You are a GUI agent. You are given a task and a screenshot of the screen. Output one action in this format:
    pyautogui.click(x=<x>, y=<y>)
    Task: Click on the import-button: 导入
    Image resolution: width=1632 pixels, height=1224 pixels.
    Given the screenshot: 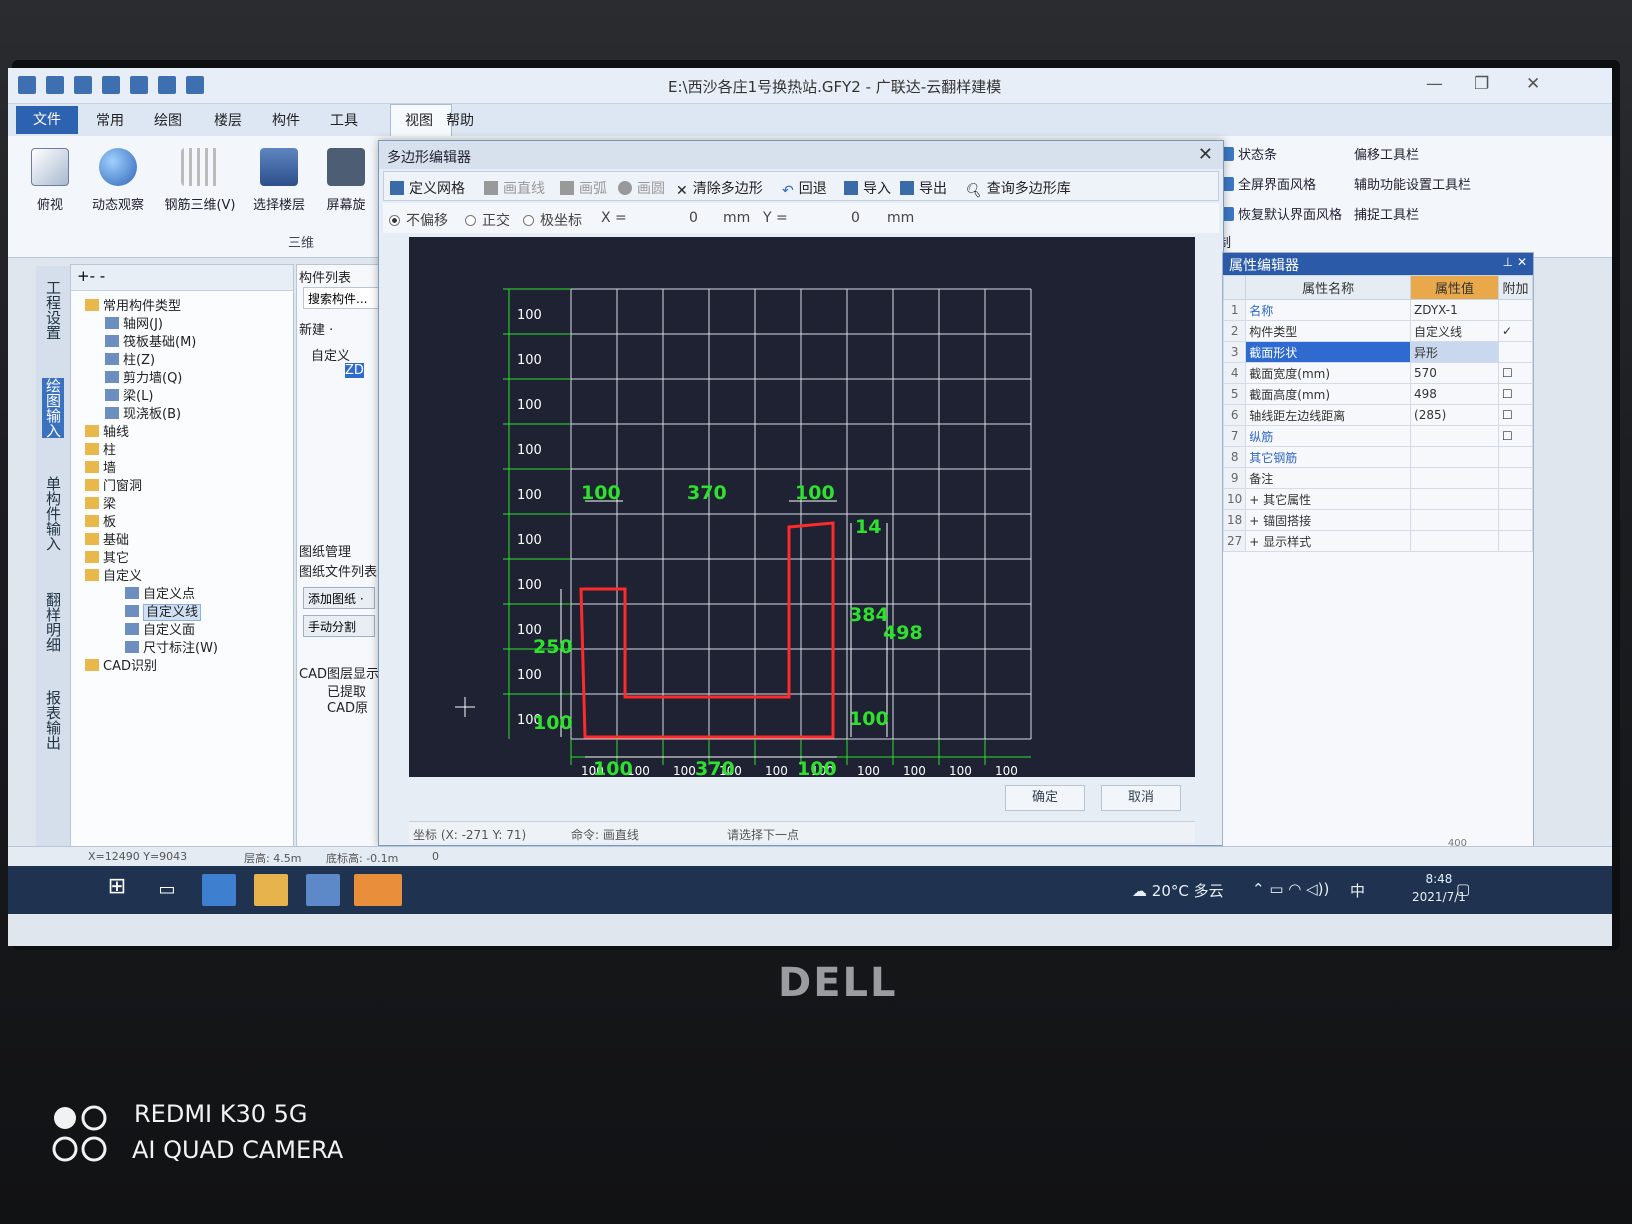 What is the action you would take?
    pyautogui.click(x=867, y=188)
    